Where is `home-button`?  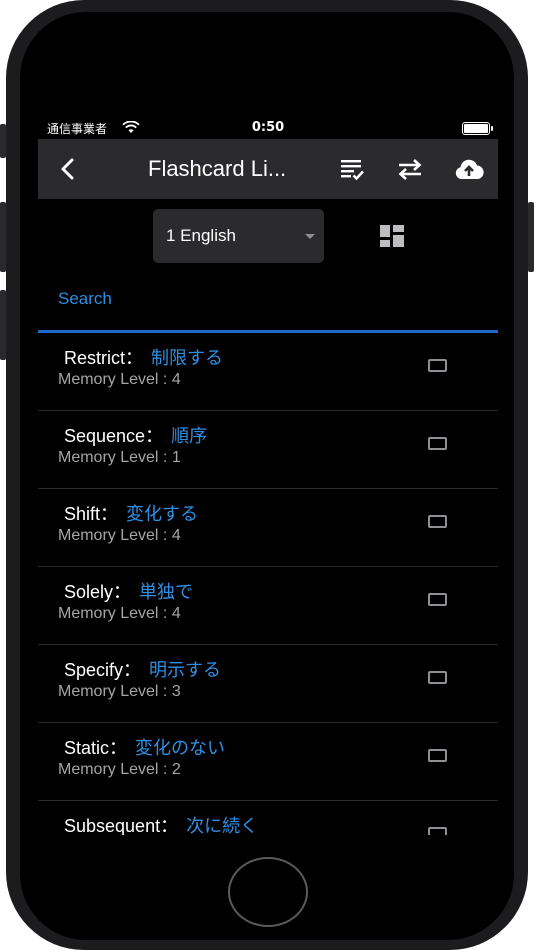 home-button is located at coordinates (268, 892).